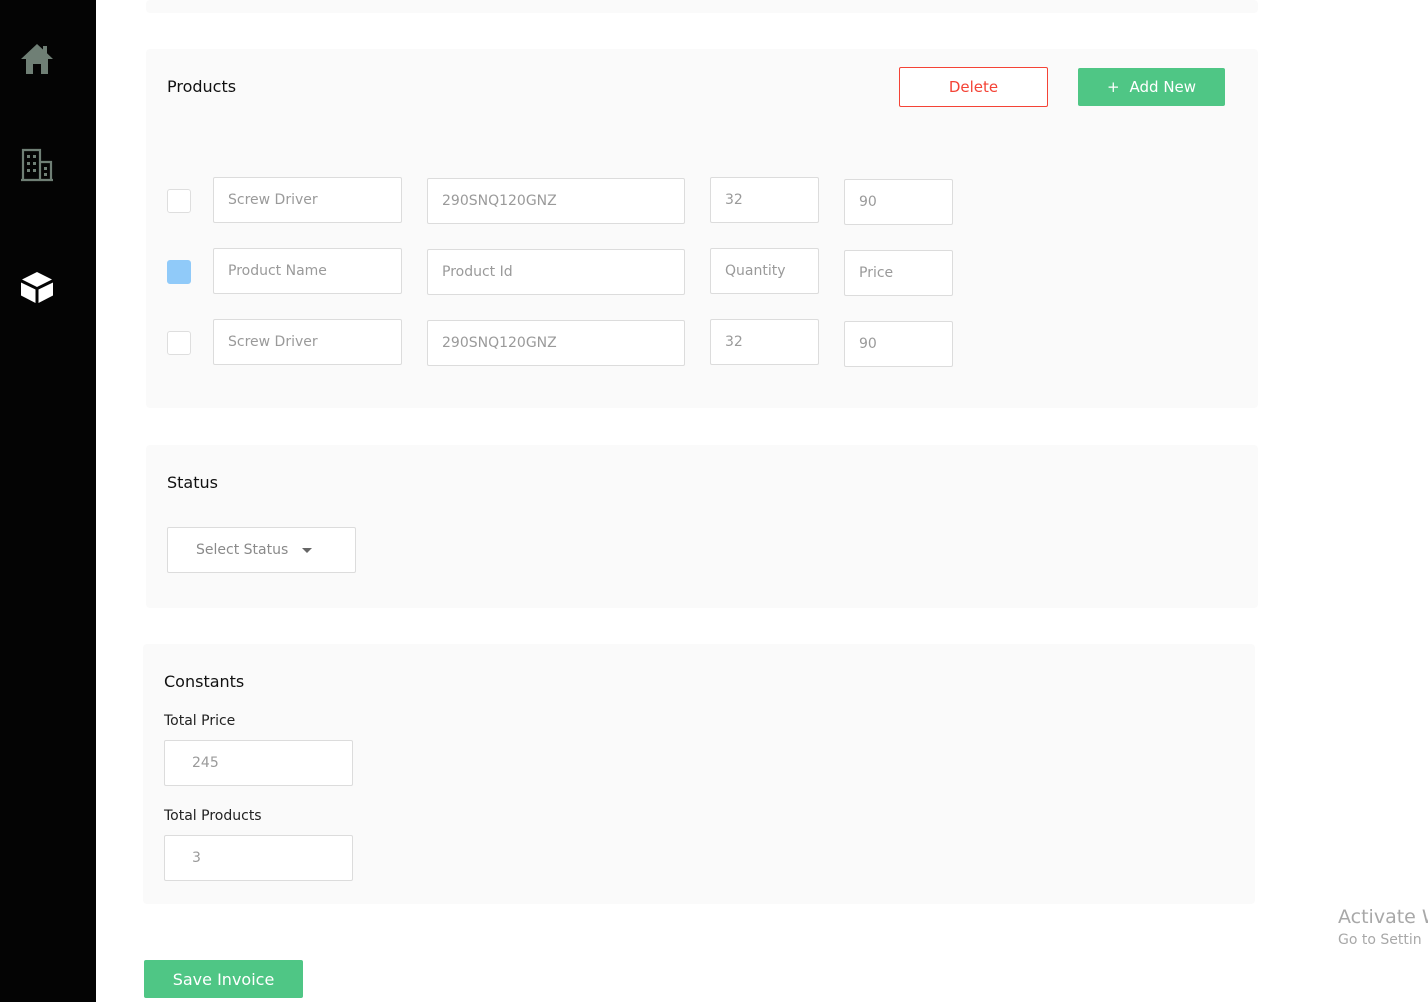  I want to click on quantity-input: Quantity, so click(764, 271).